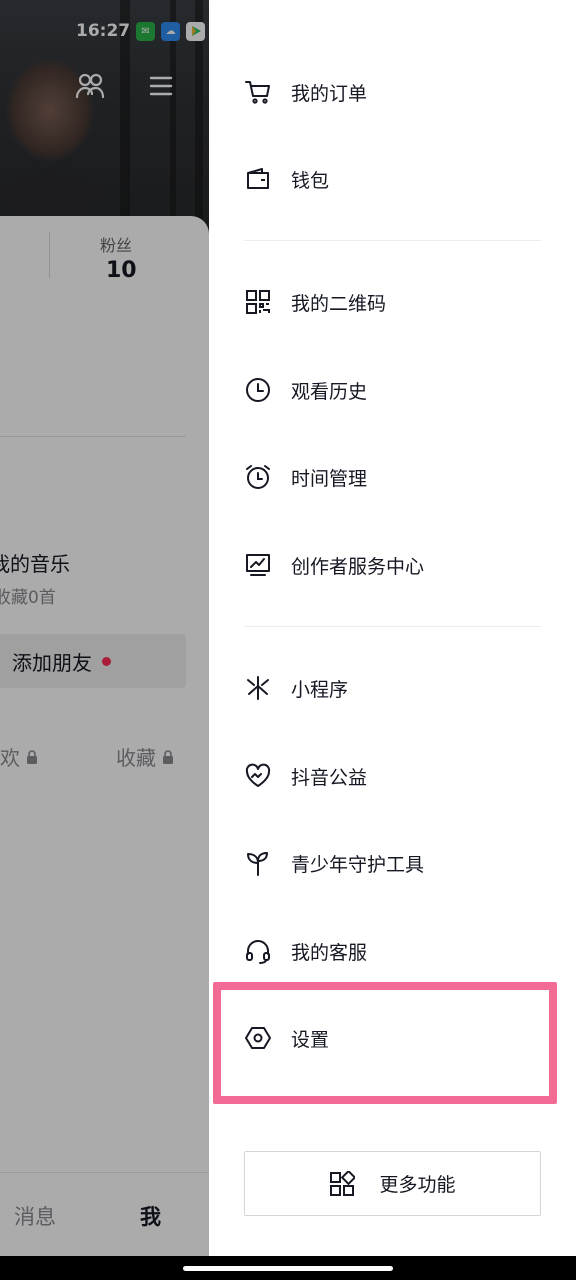  Describe the element at coordinates (343, 1183) in the screenshot. I see `grid-apps-icon` at that location.